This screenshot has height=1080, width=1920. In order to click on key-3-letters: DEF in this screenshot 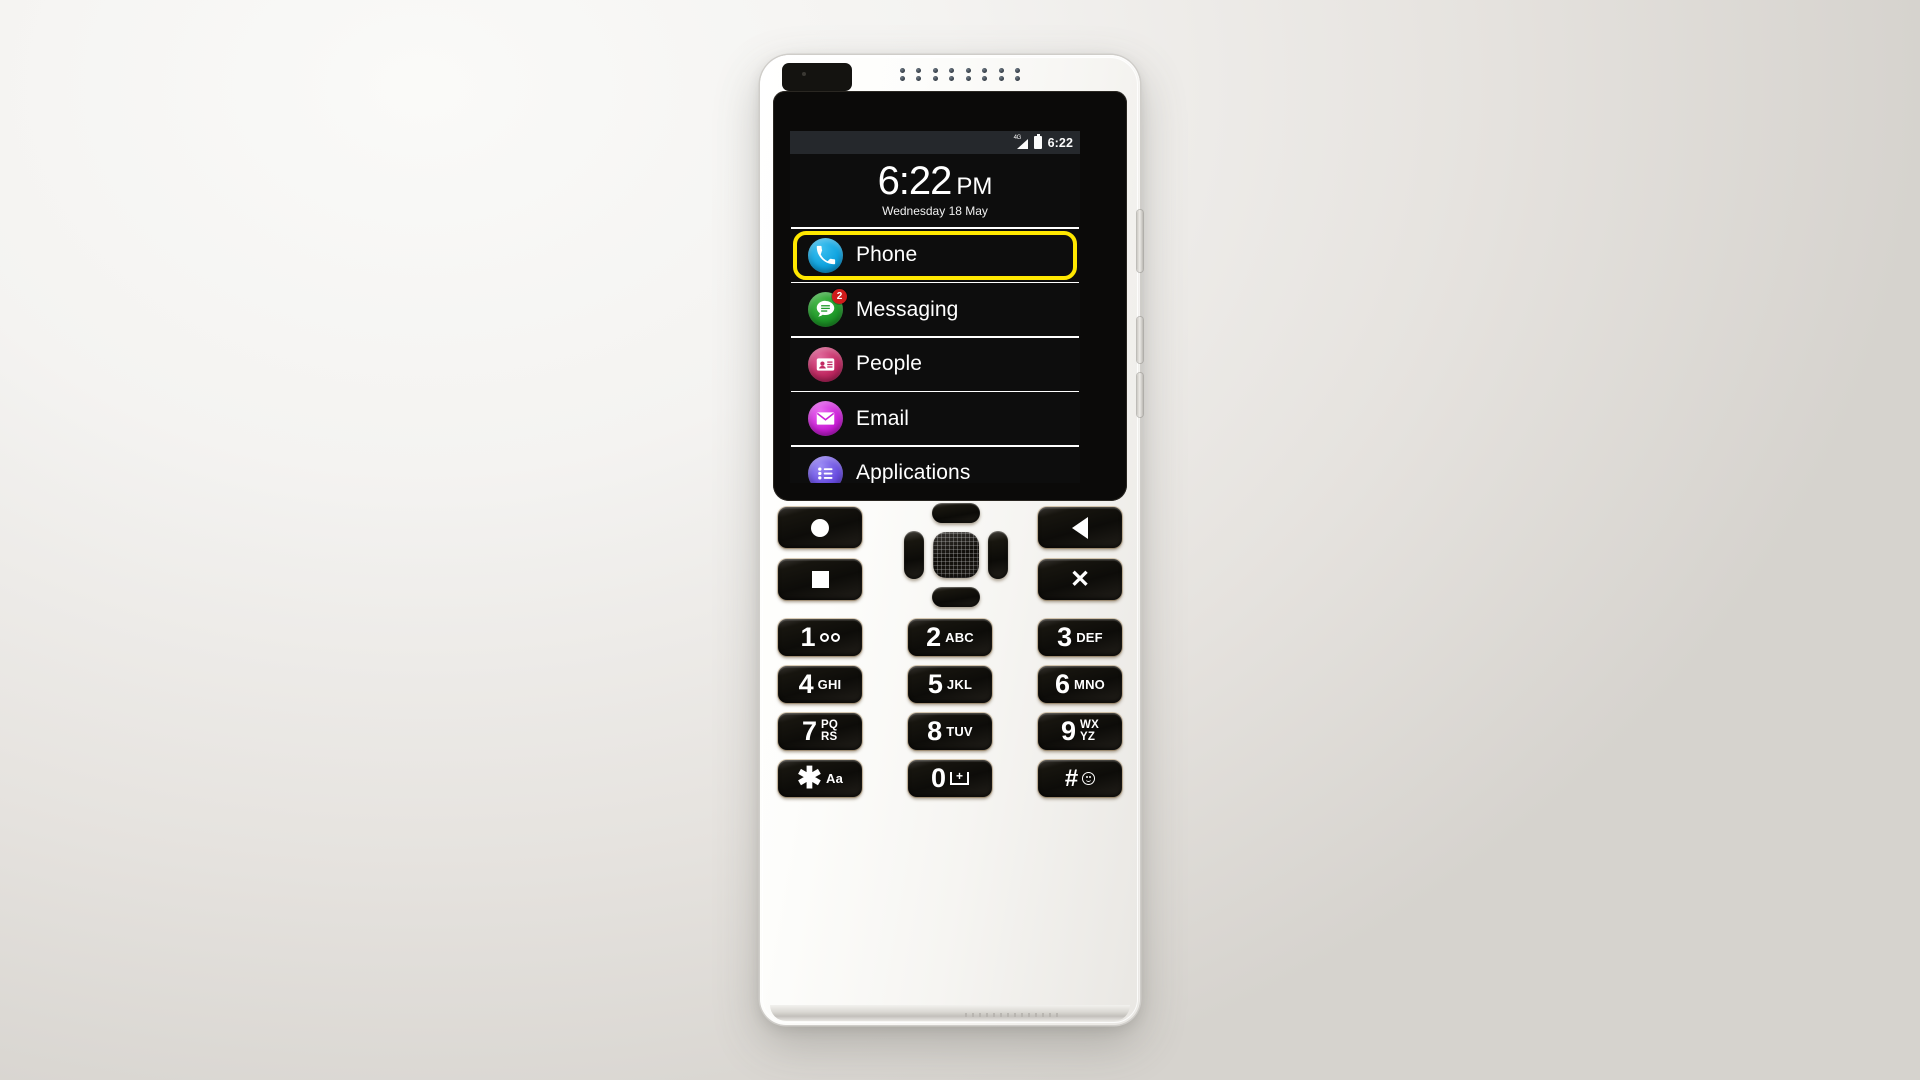, I will do `click(1089, 637)`.